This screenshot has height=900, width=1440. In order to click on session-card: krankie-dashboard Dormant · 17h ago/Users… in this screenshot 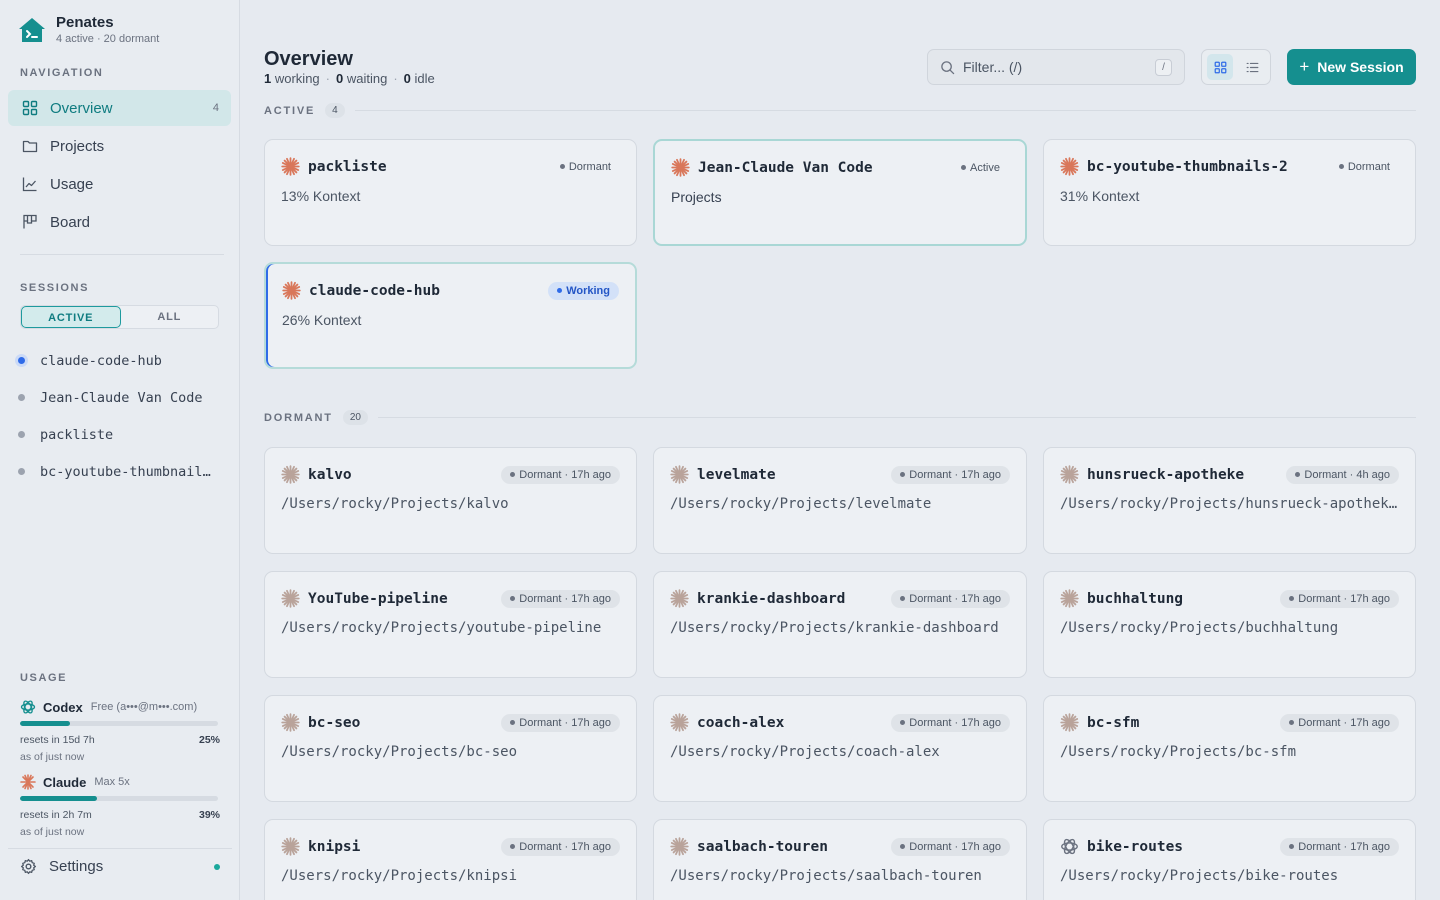, I will do `click(840, 624)`.